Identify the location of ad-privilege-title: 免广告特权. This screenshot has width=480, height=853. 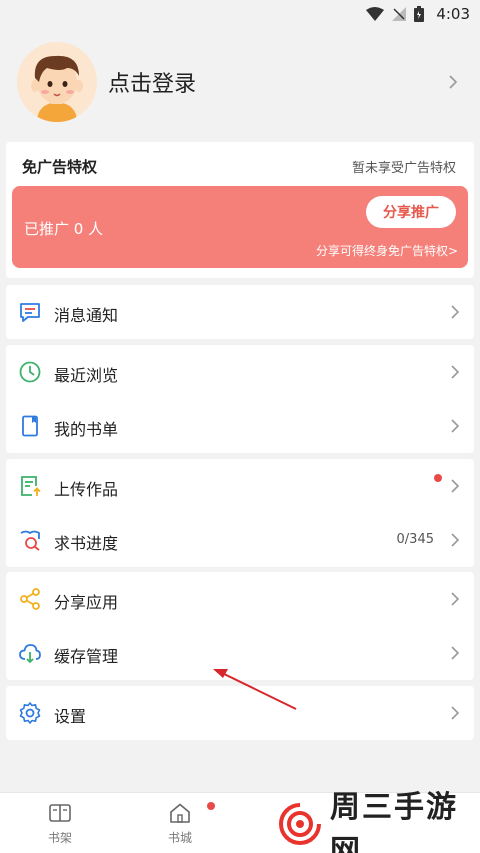
(60, 167).